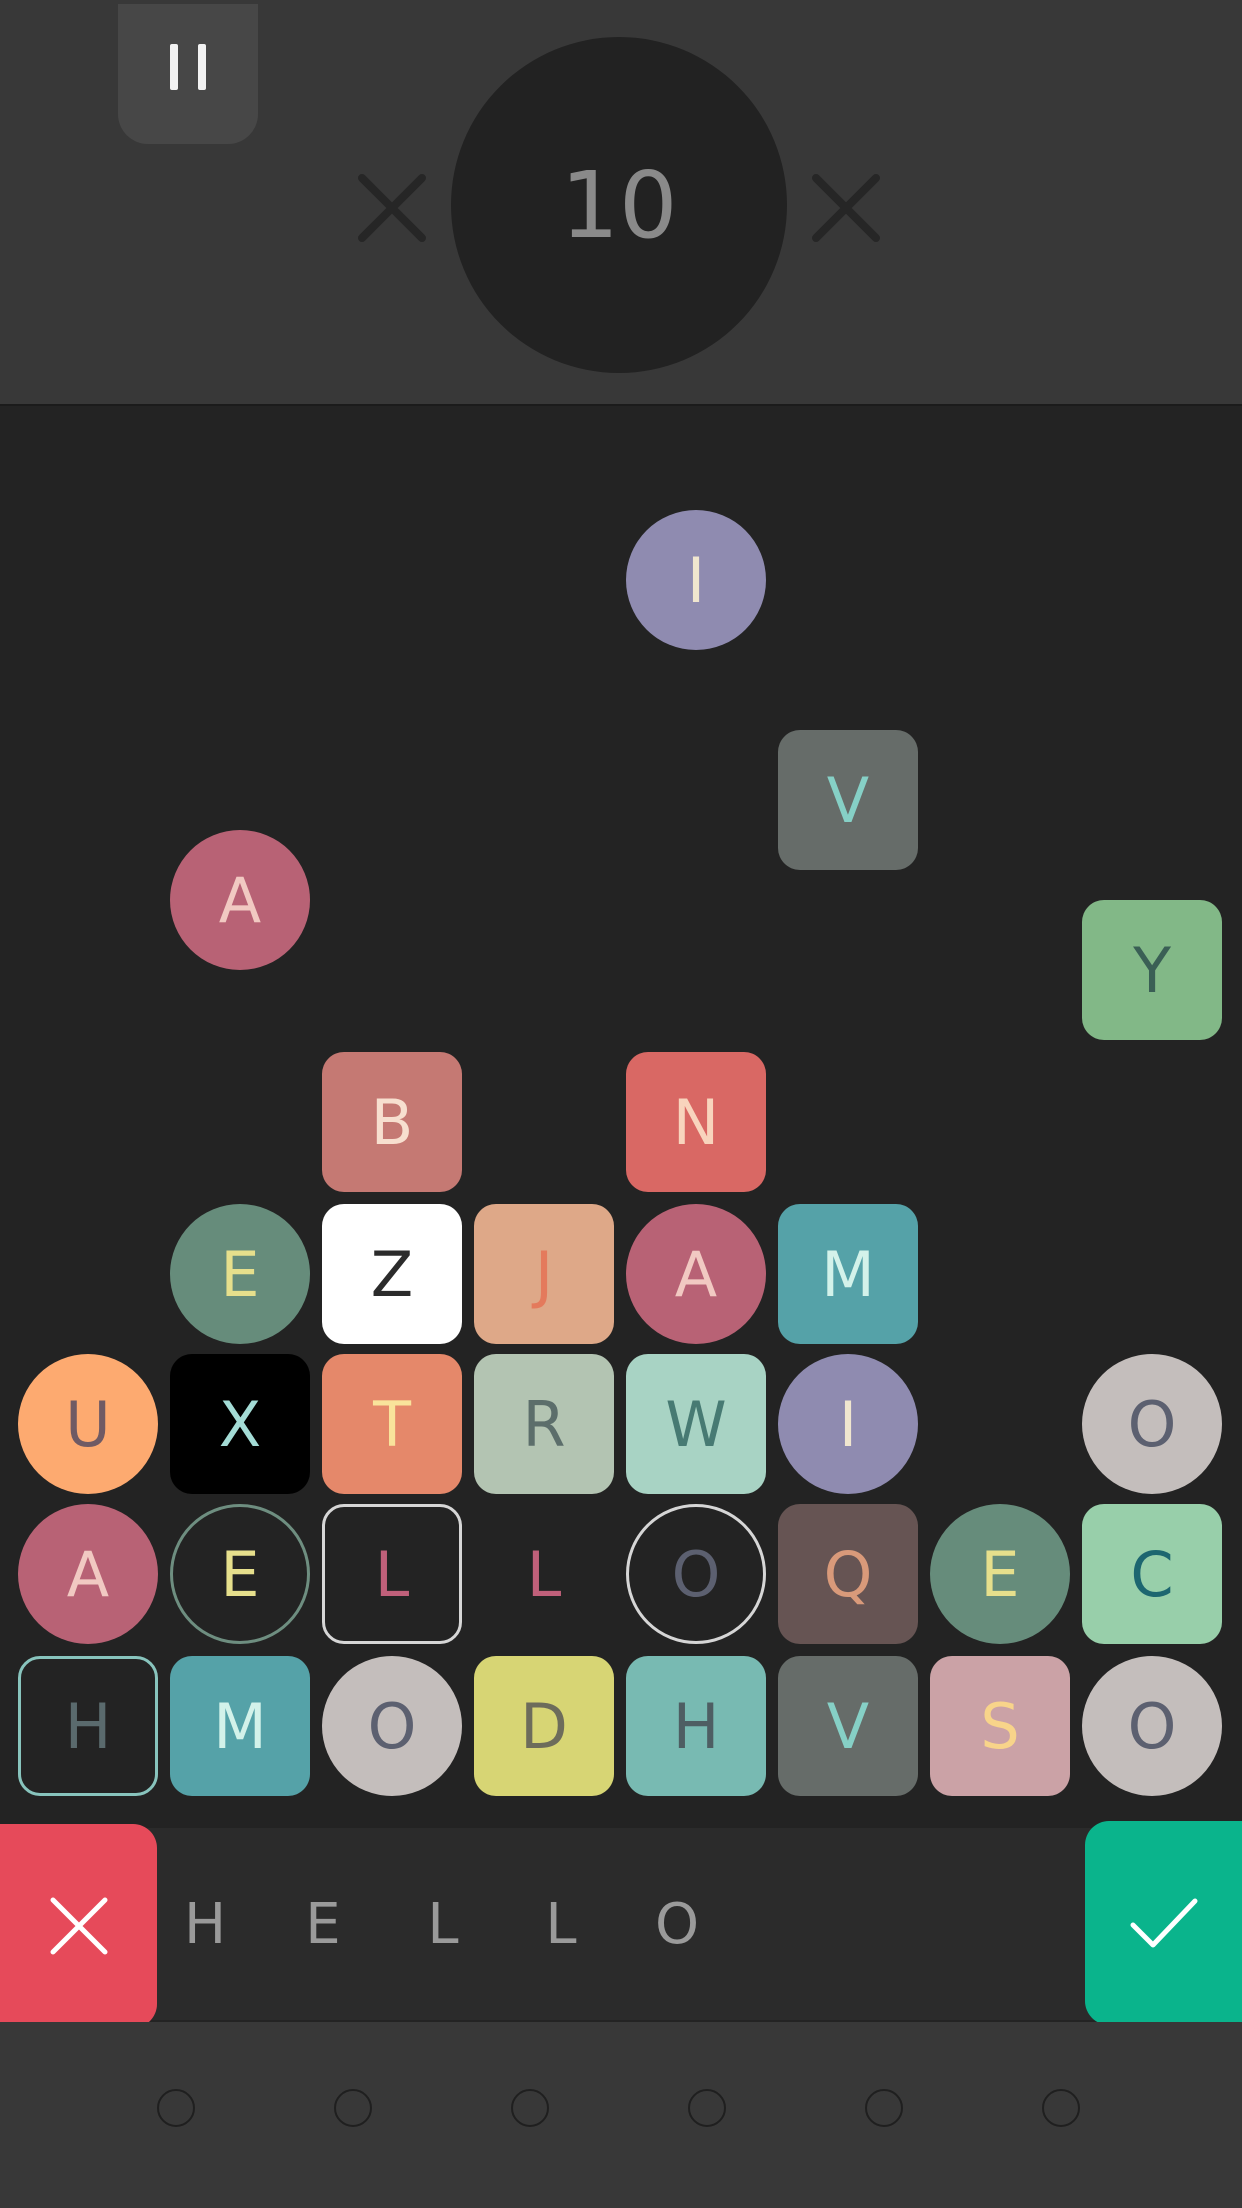 The image size is (1242, 2208). Describe the element at coordinates (202, 67) in the screenshot. I see `pause-icon-bar-right` at that location.